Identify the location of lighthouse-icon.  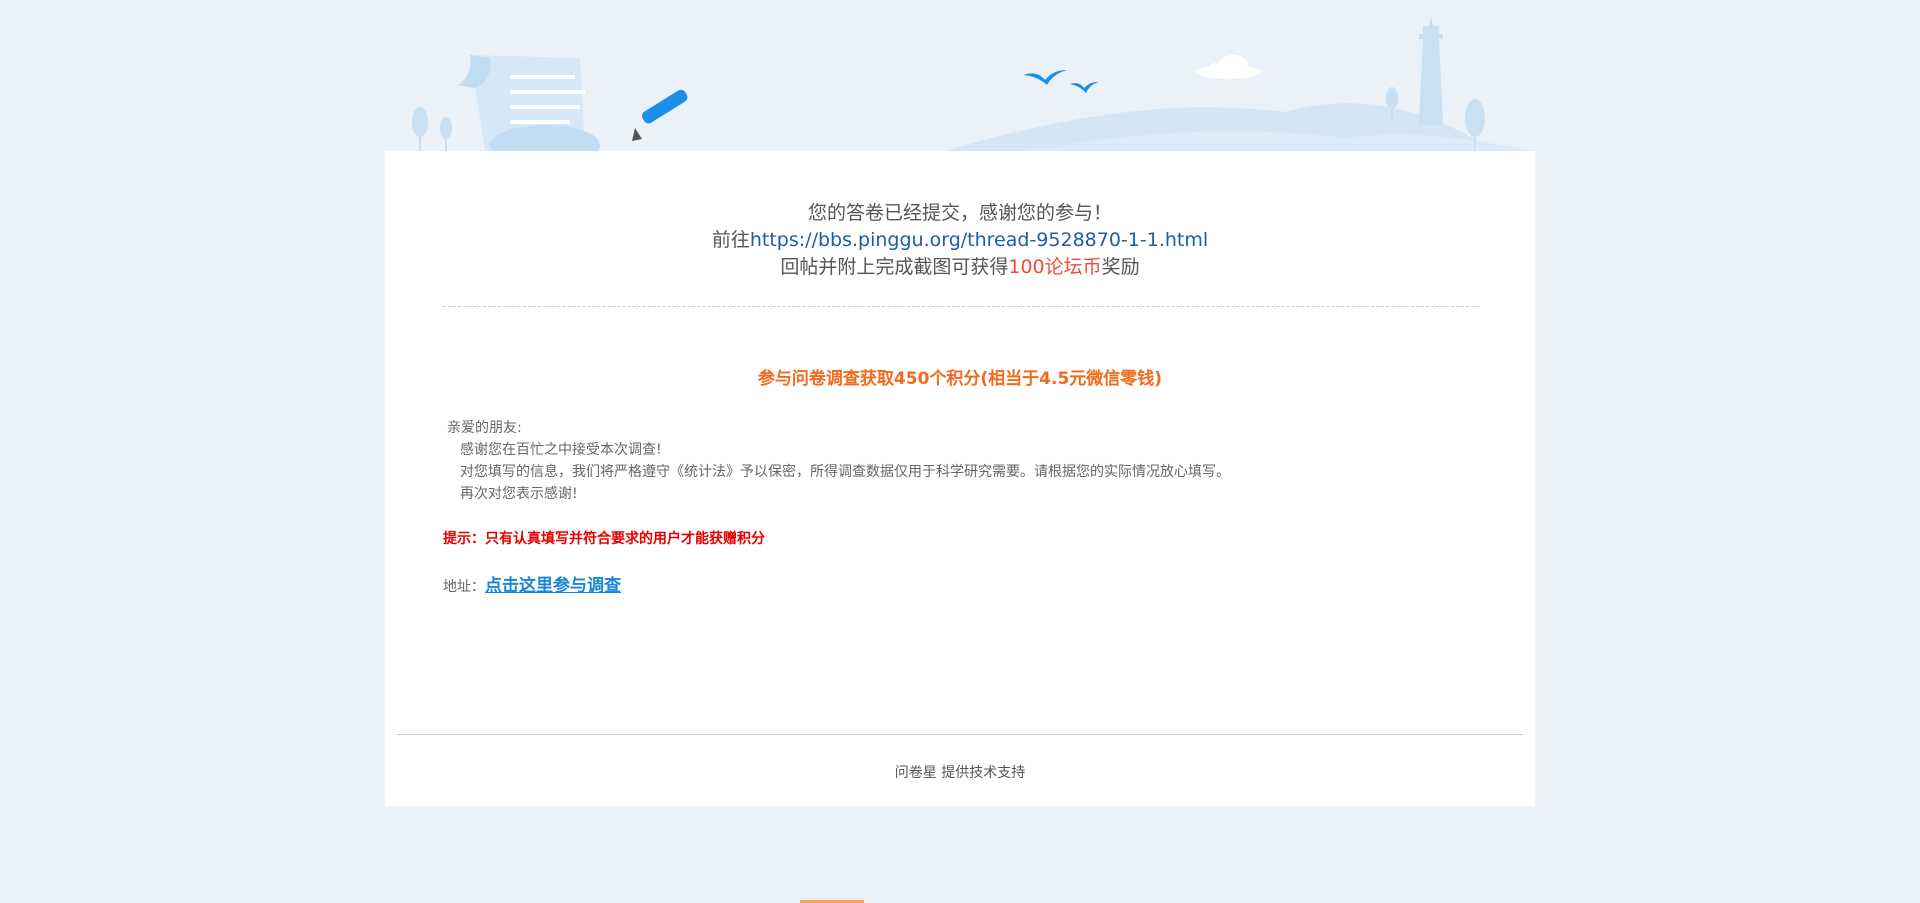
(1431, 70).